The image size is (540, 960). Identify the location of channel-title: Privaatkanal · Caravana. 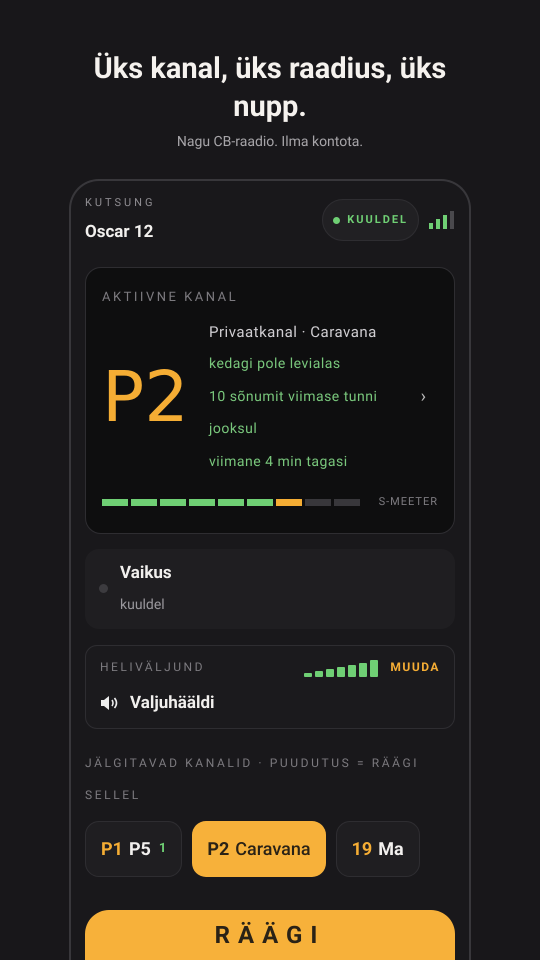
(293, 332).